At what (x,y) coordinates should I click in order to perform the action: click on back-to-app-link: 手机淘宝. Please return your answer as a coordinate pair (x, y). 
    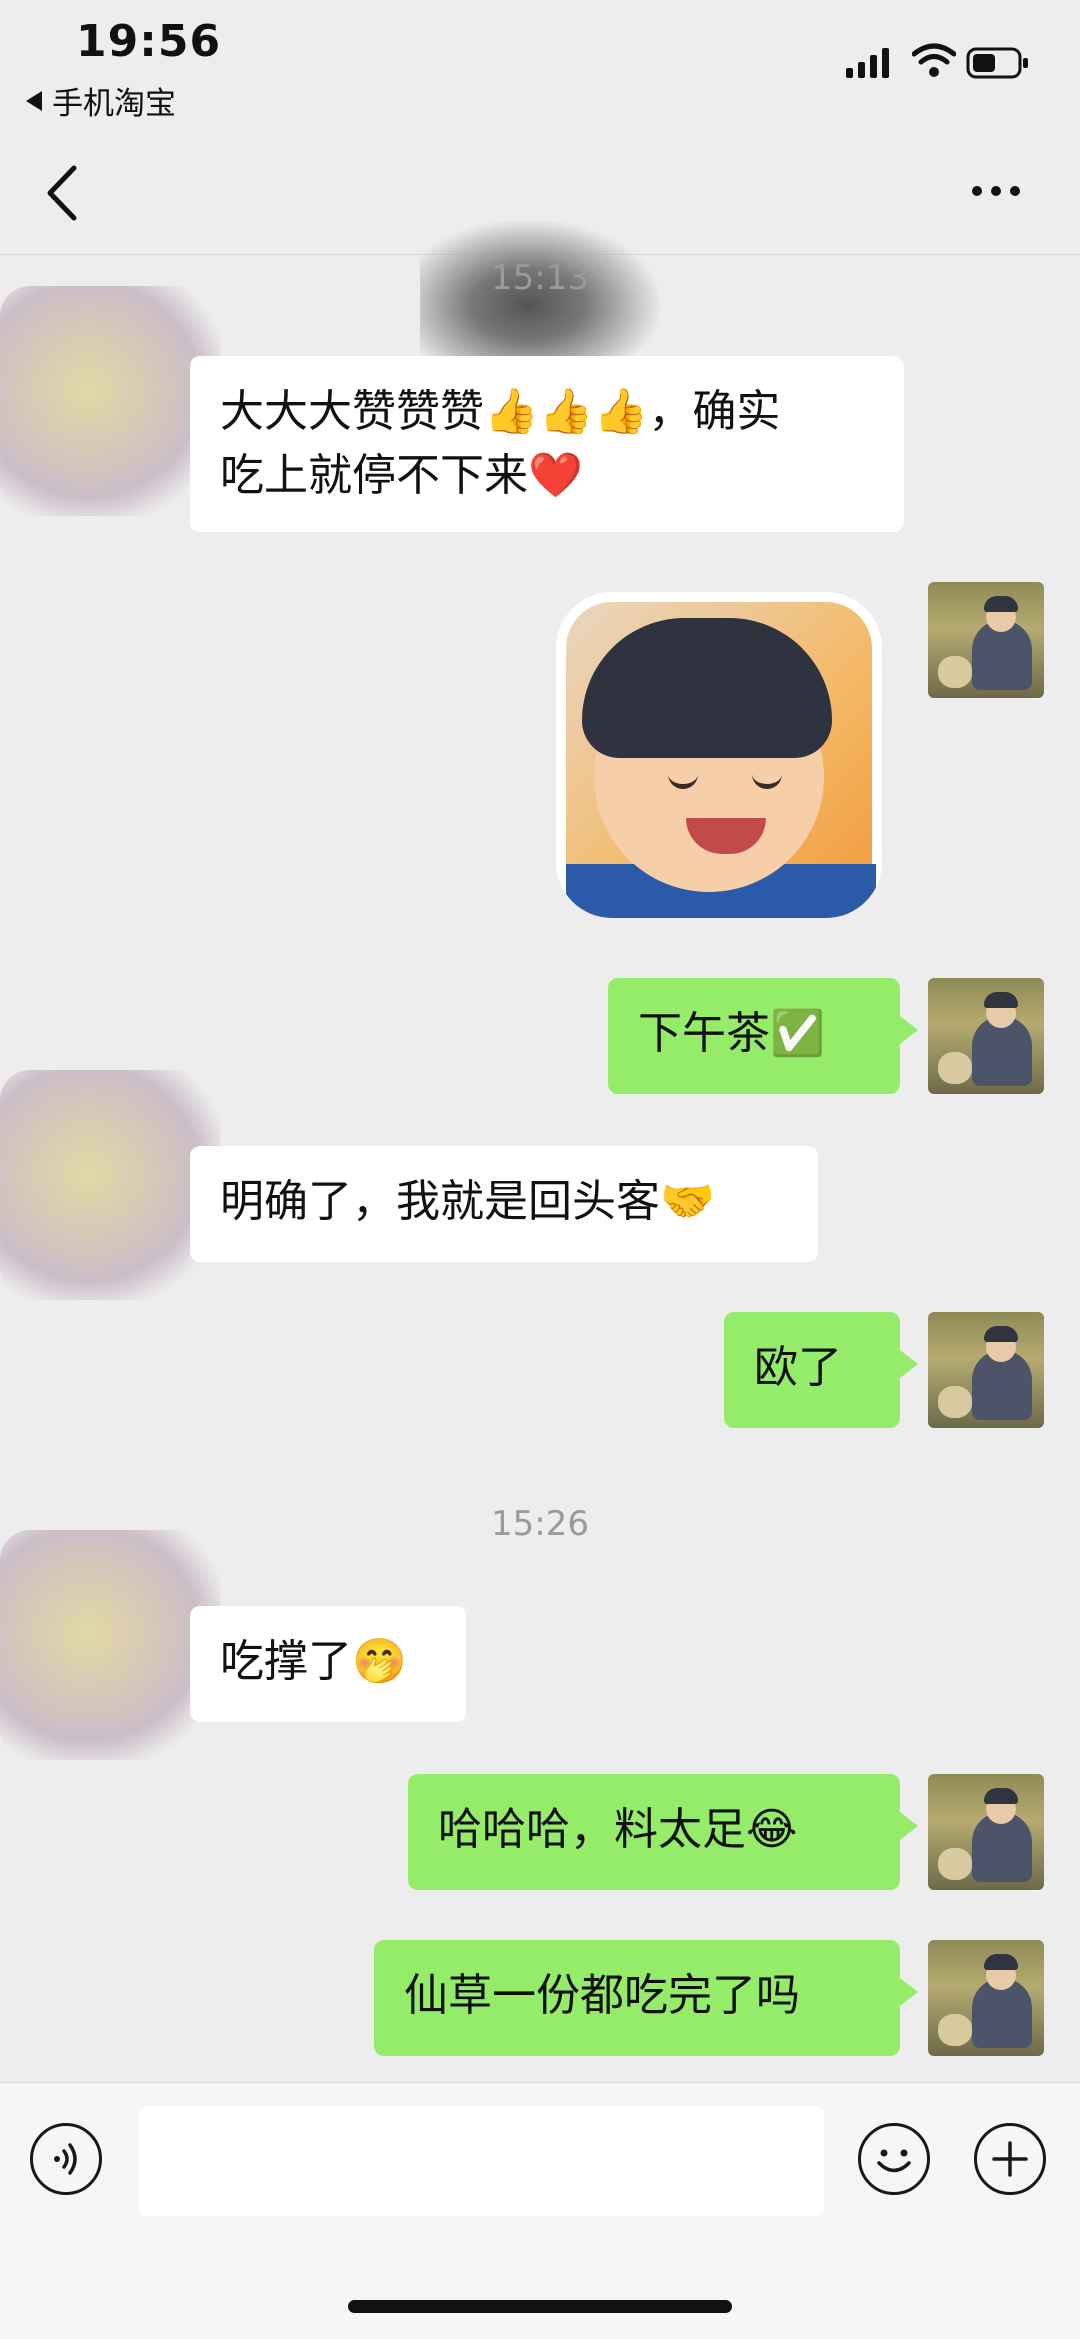
    Looking at the image, I should click on (101, 100).